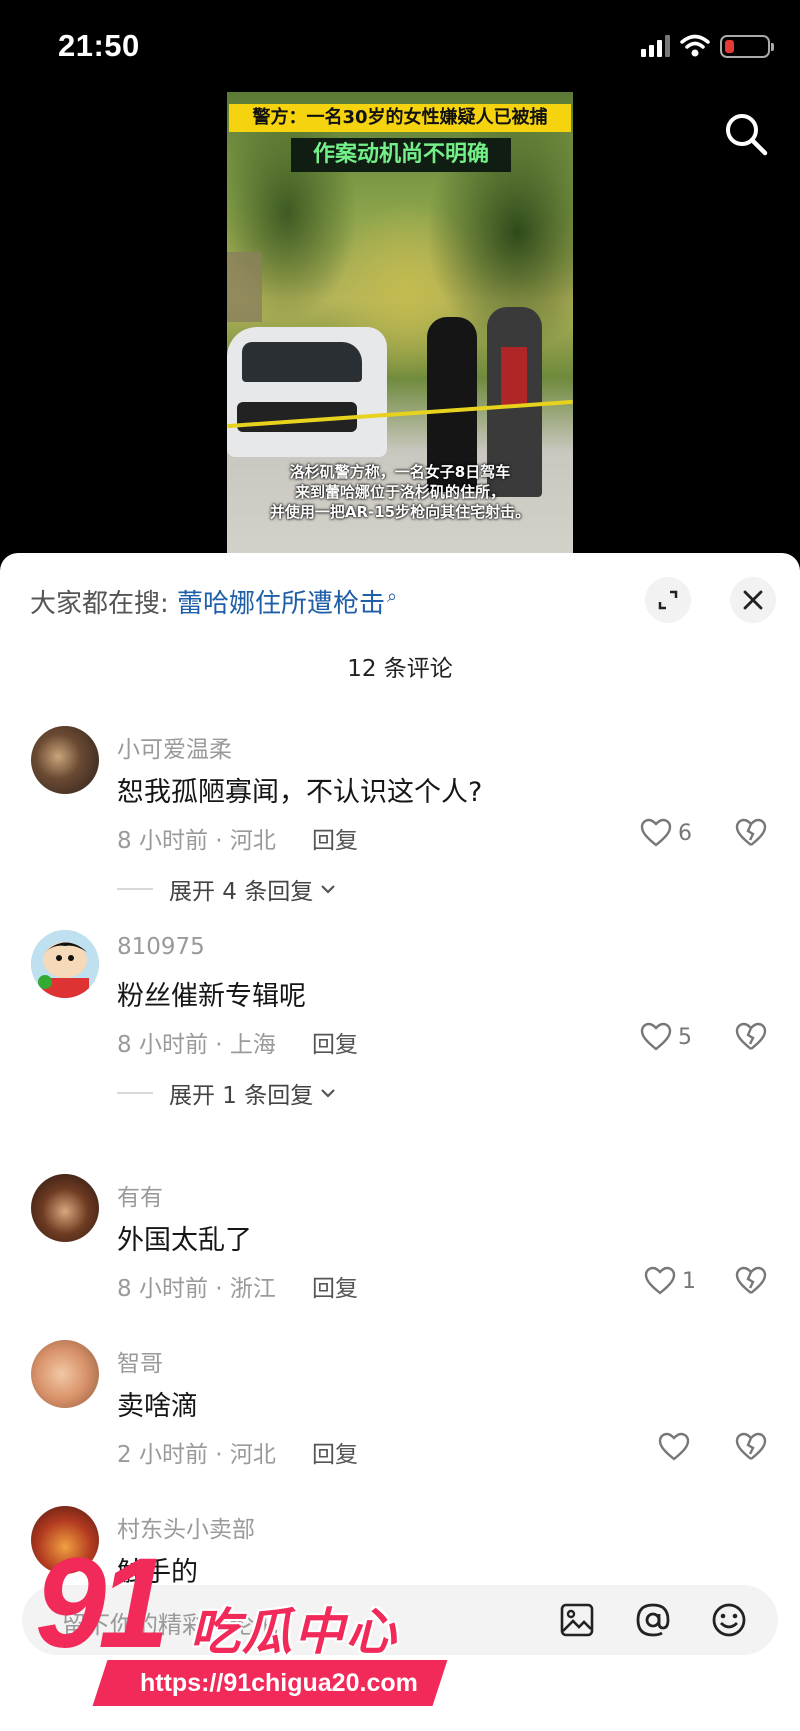 Image resolution: width=800 pixels, height=1731 pixels. What do you see at coordinates (400, 472) in the screenshot?
I see `video-caption-line: 洛杉矶警方称，一名女子8日驾车` at bounding box center [400, 472].